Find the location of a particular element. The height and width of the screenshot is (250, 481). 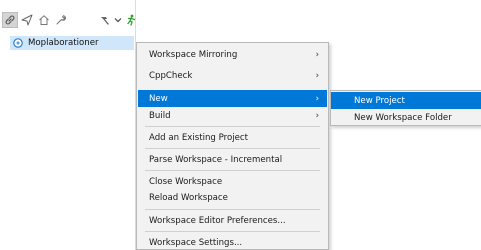

workspace-tree-label: Moplaborationer is located at coordinates (63, 43).